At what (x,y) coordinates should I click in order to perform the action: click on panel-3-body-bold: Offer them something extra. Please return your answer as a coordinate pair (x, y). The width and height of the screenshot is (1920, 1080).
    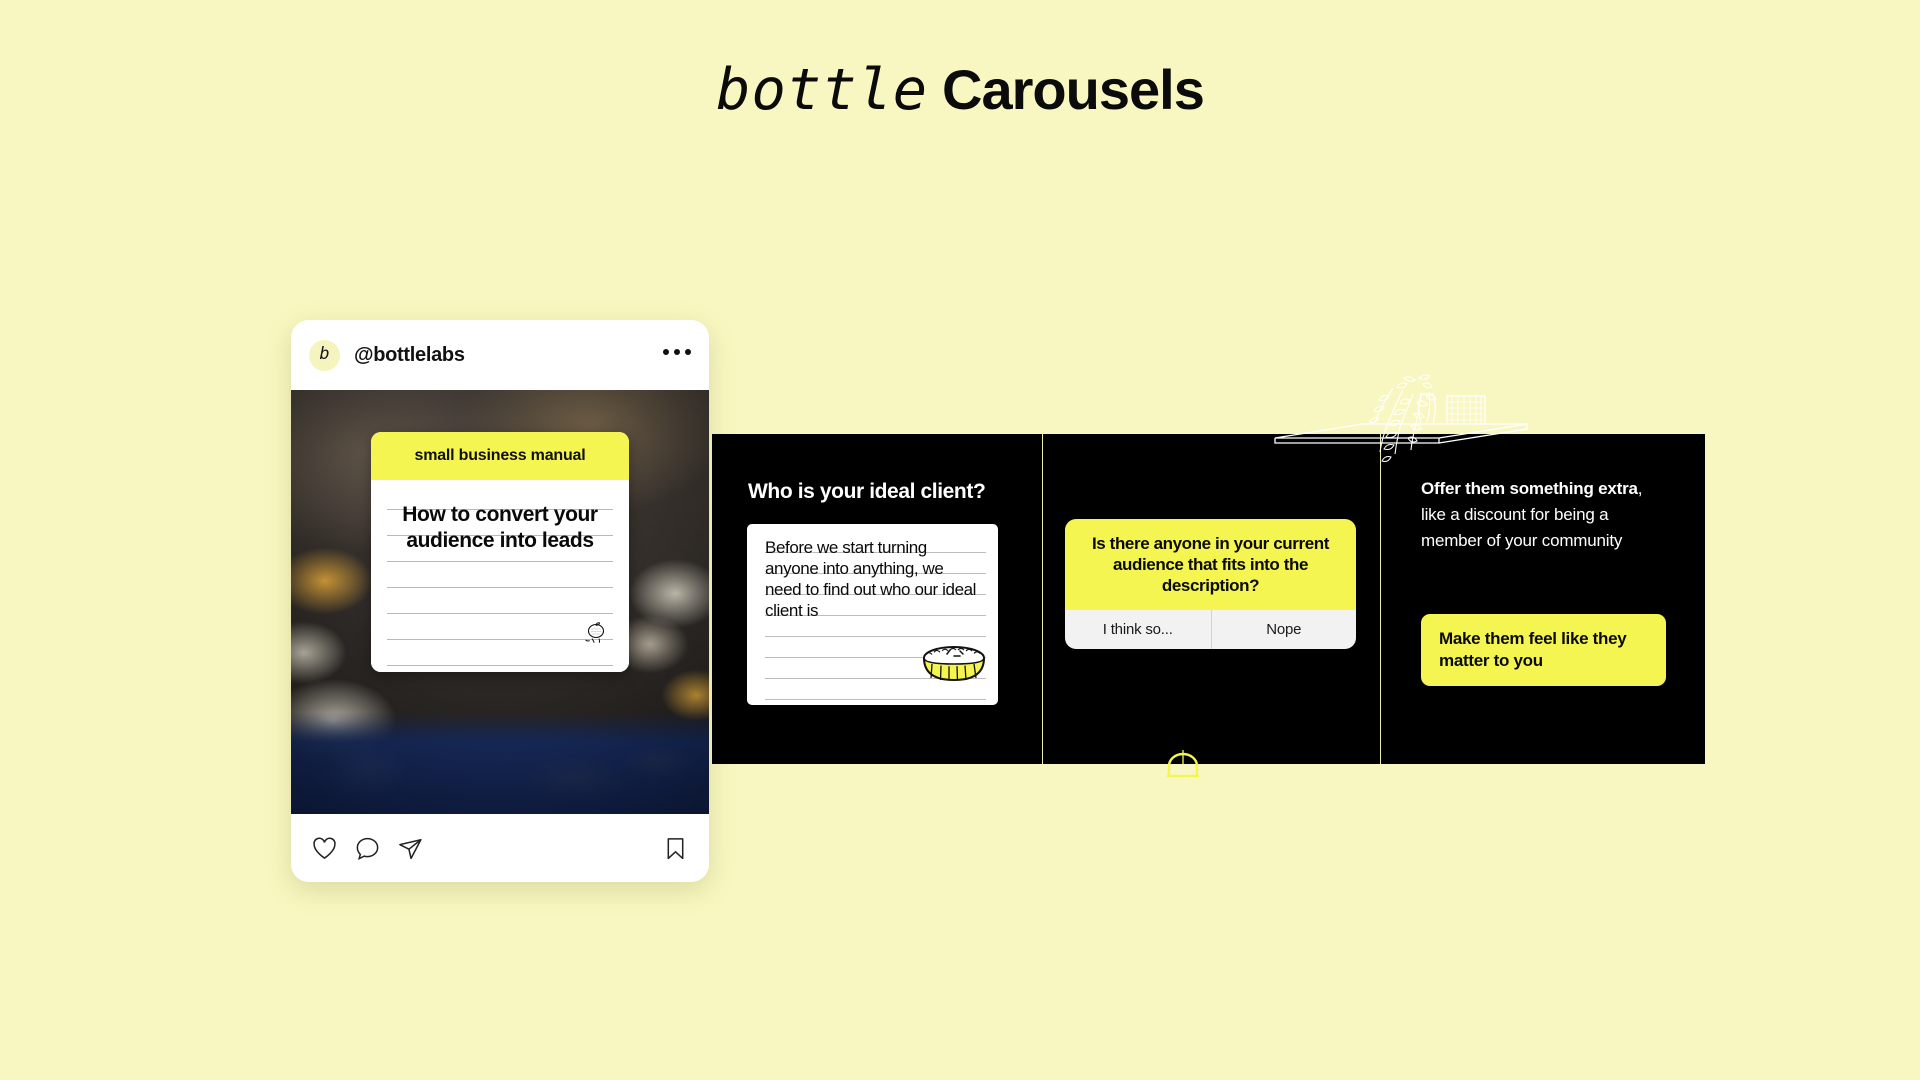
    Looking at the image, I should click on (1529, 488).